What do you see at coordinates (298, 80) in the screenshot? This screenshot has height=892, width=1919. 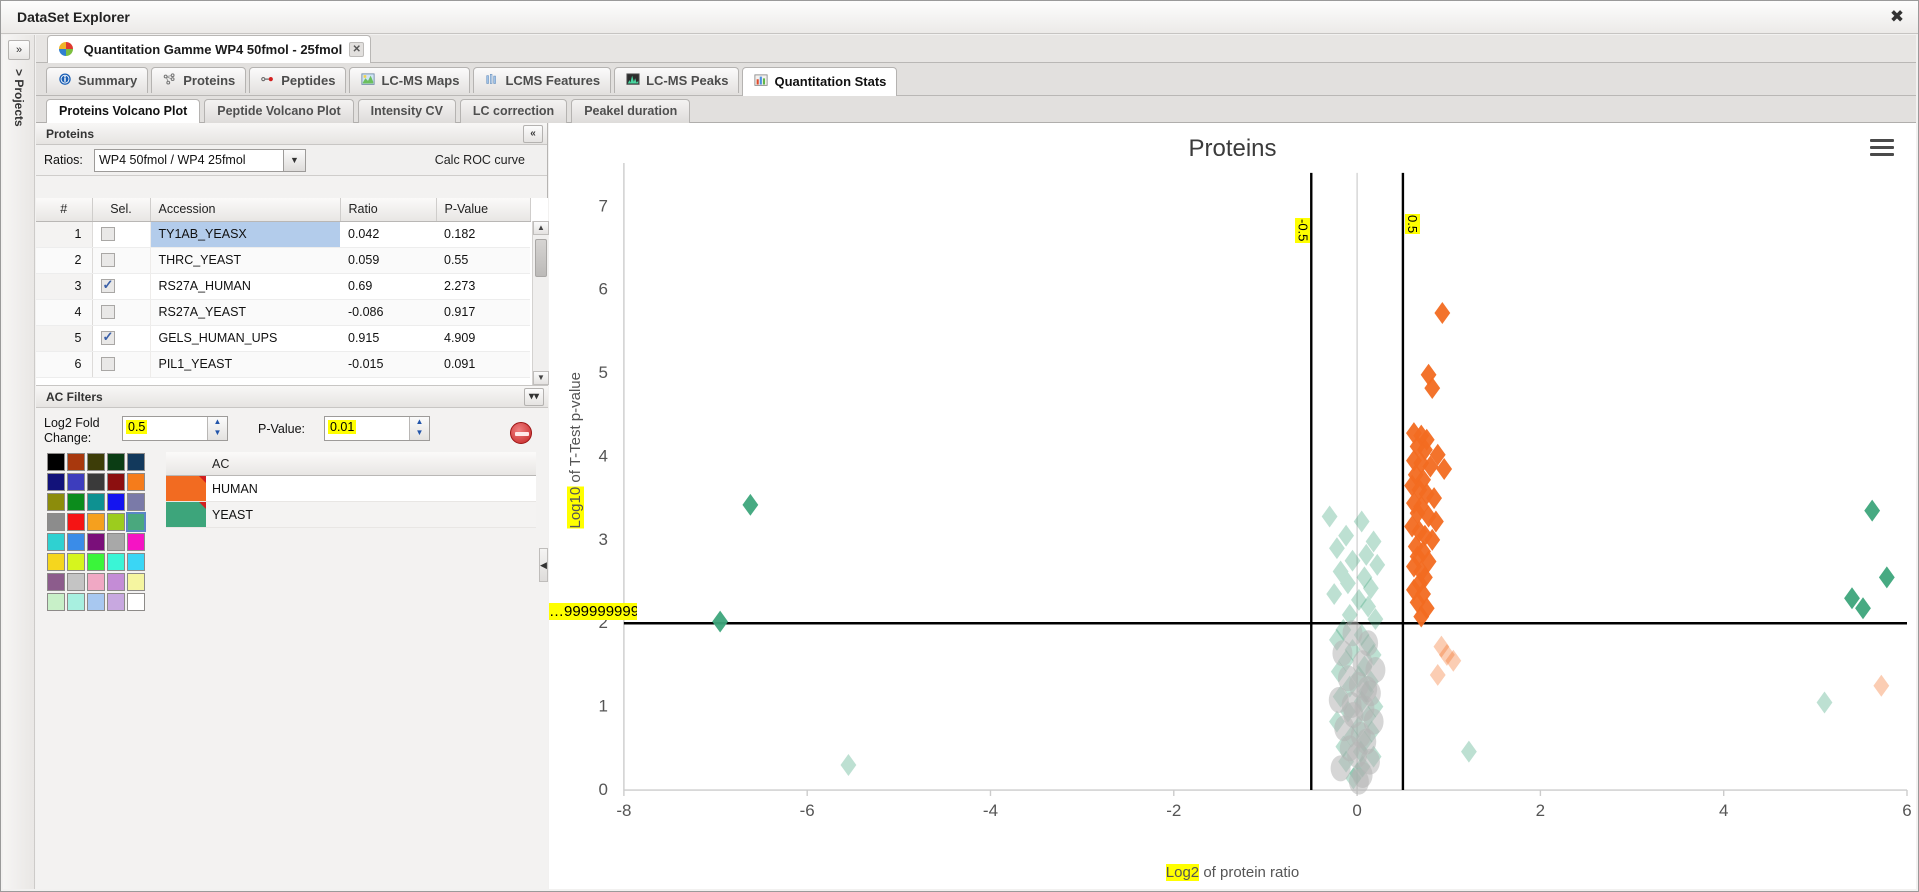 I see `tab-peptides: Peptides` at bounding box center [298, 80].